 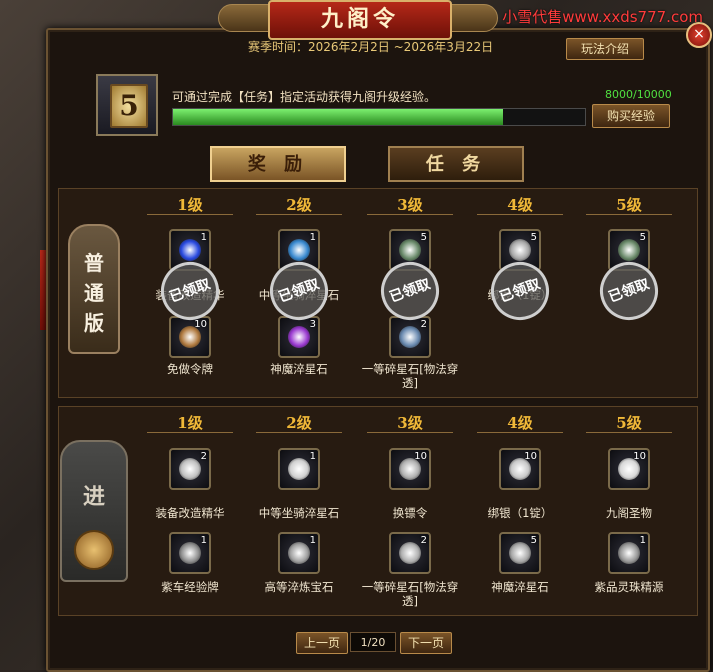 I want to click on tab-tasks: 任 务, so click(x=456, y=164).